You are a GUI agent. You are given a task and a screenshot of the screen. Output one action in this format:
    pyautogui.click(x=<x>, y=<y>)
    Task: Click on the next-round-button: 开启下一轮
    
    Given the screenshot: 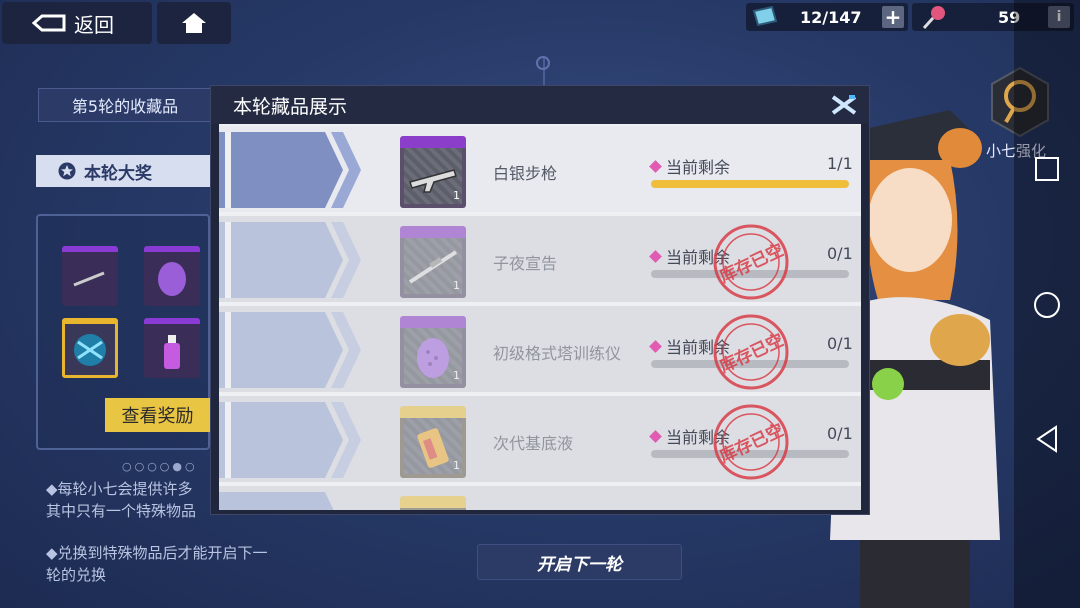 What is the action you would take?
    pyautogui.click(x=579, y=562)
    